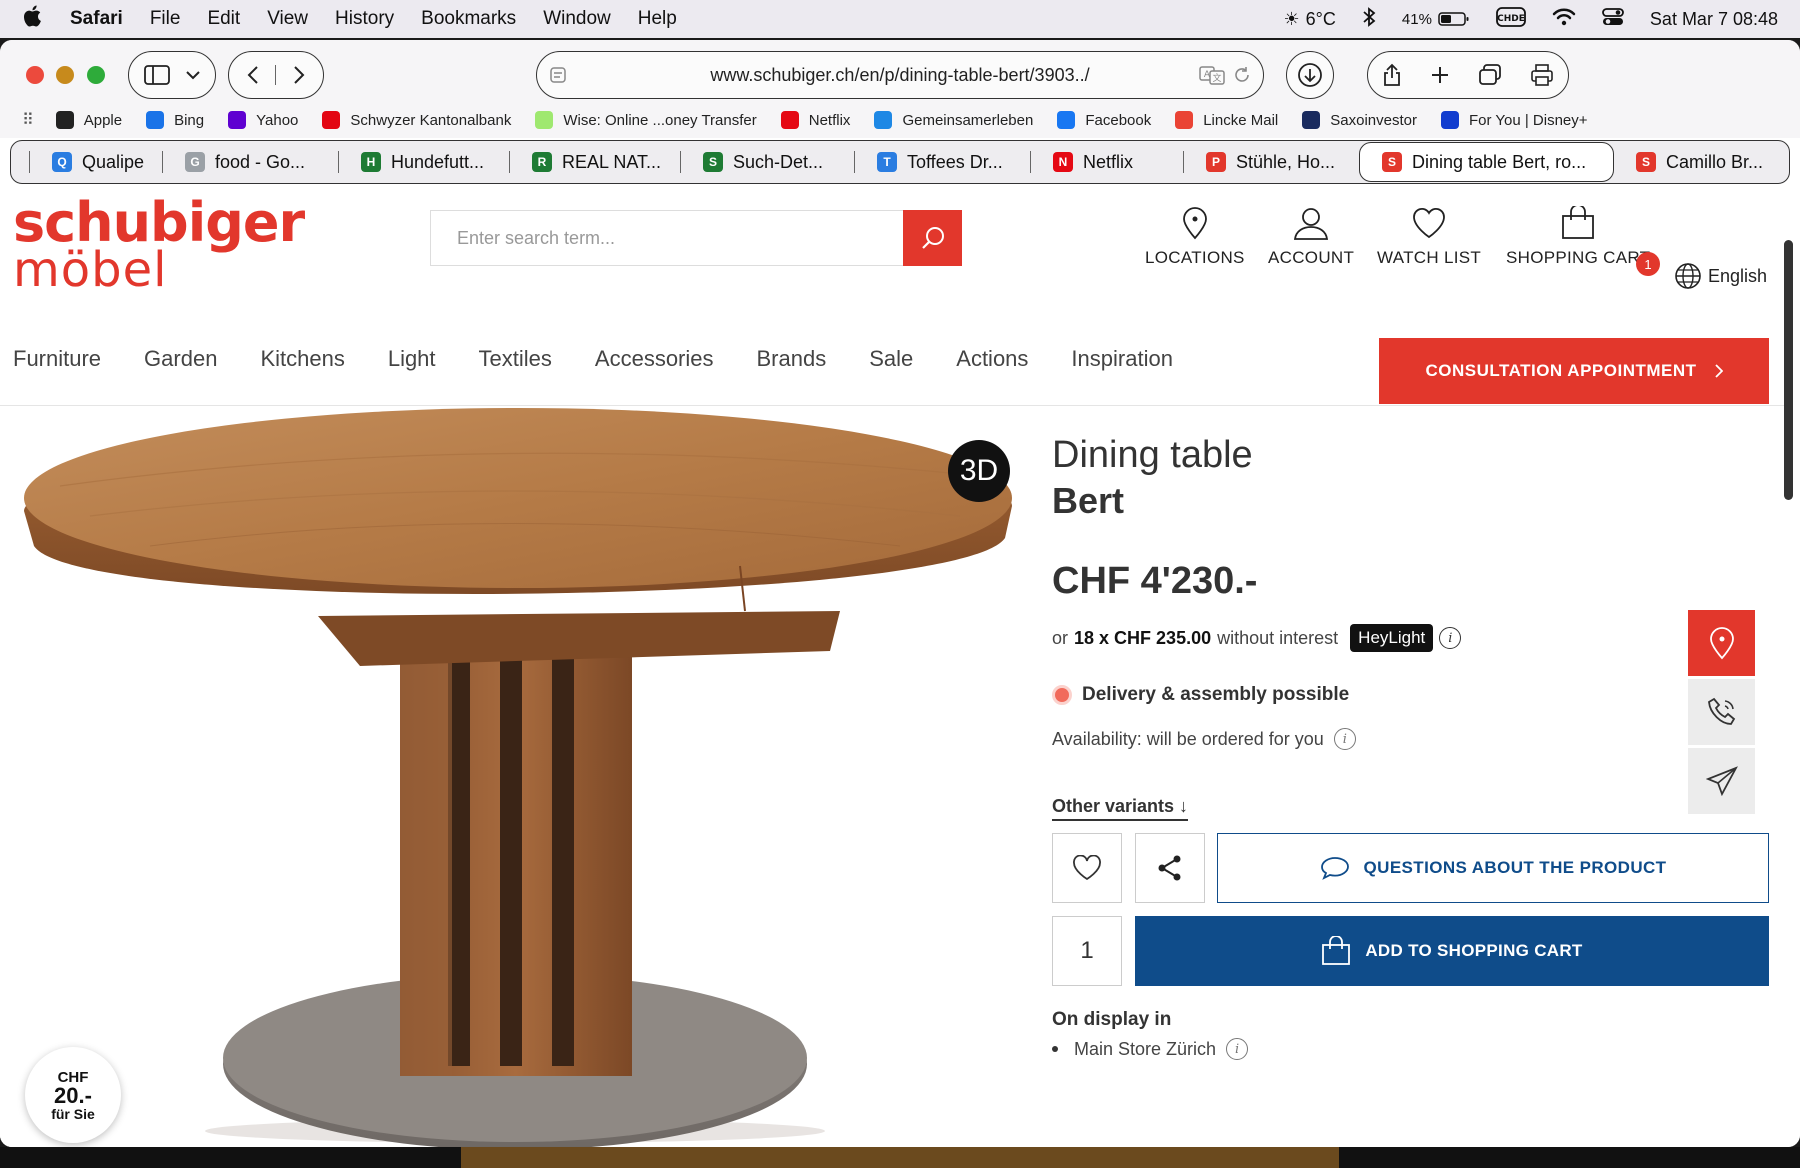 This screenshot has width=1800, height=1168. Describe the element at coordinates (36, 19) in the screenshot. I see `apple-menu-icon` at that location.